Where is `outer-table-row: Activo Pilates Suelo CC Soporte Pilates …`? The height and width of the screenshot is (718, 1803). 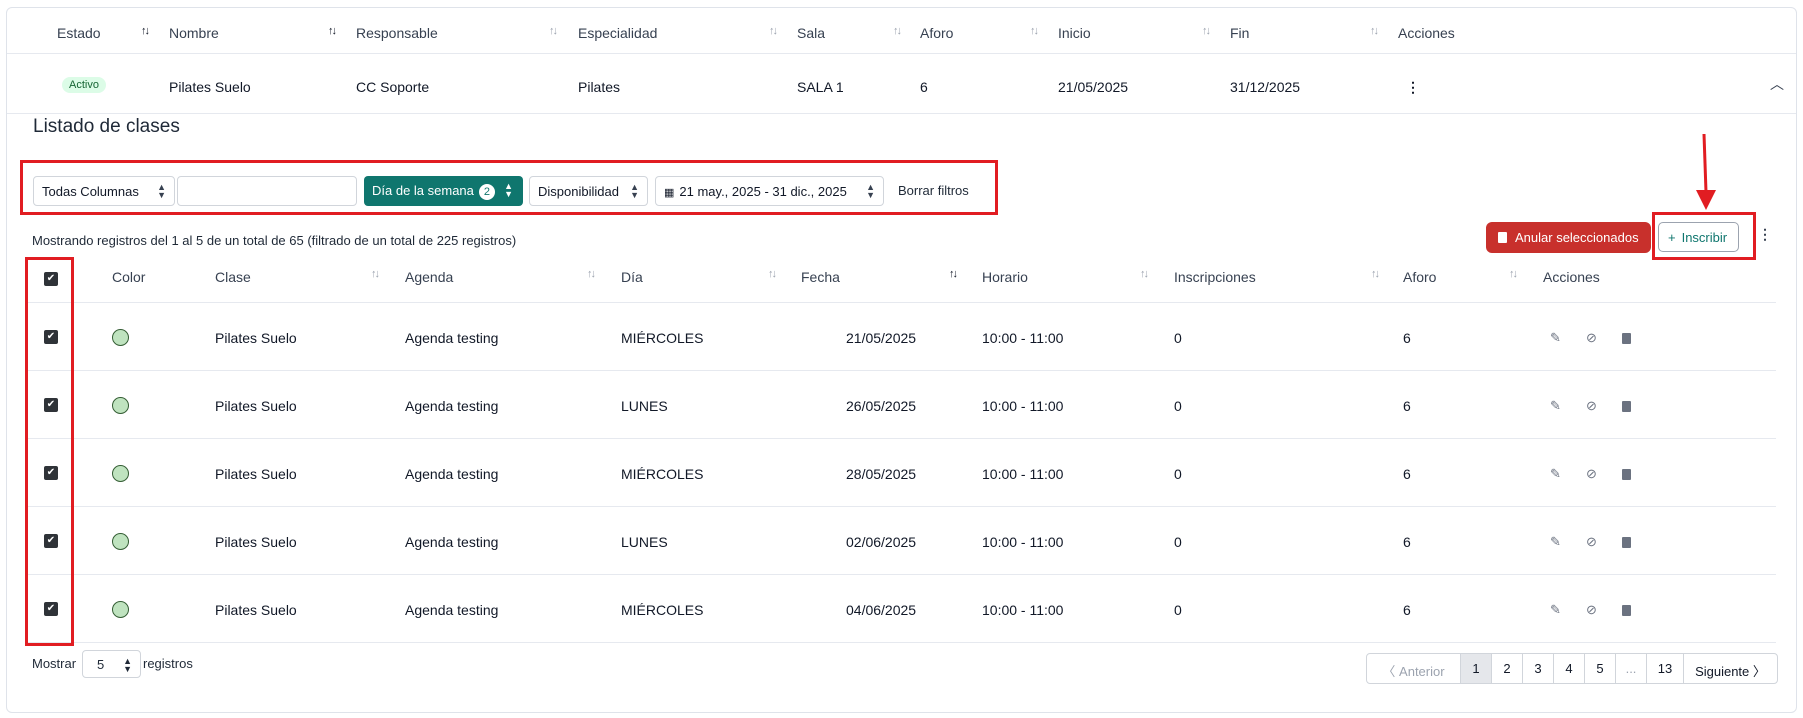
outer-table-row: Activo Pilates Suelo CC Soporte Pilates … is located at coordinates (901, 84).